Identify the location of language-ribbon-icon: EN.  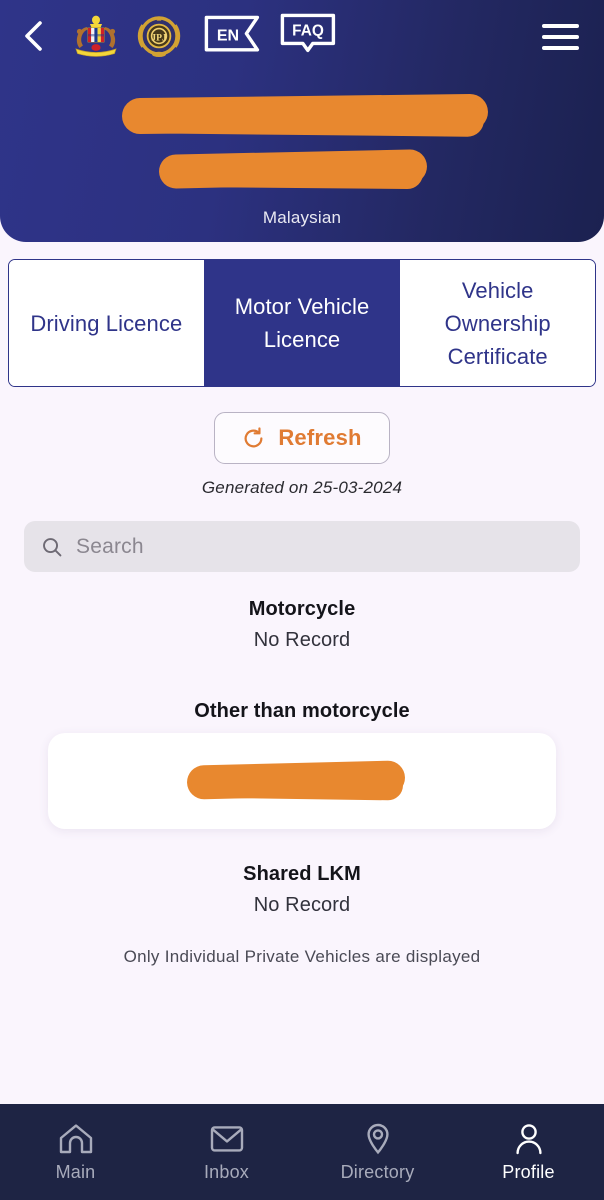
(232, 33).